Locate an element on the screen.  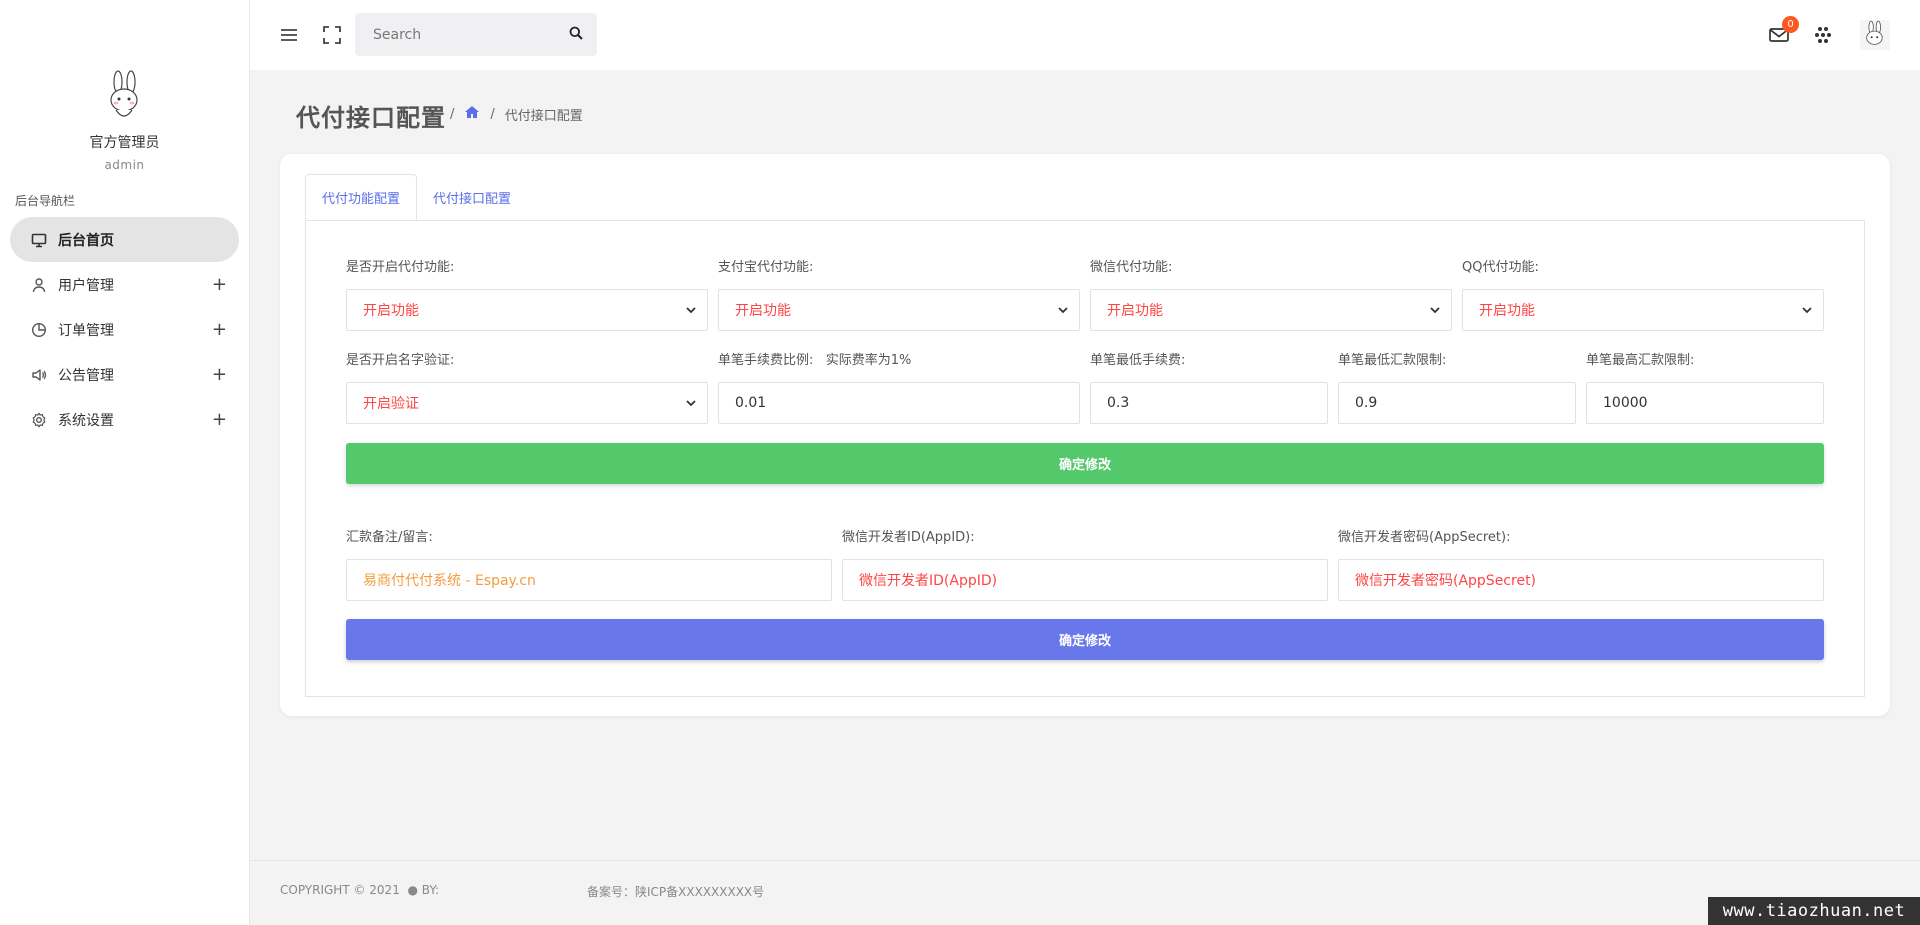
search-icon is located at coordinates (576, 35).